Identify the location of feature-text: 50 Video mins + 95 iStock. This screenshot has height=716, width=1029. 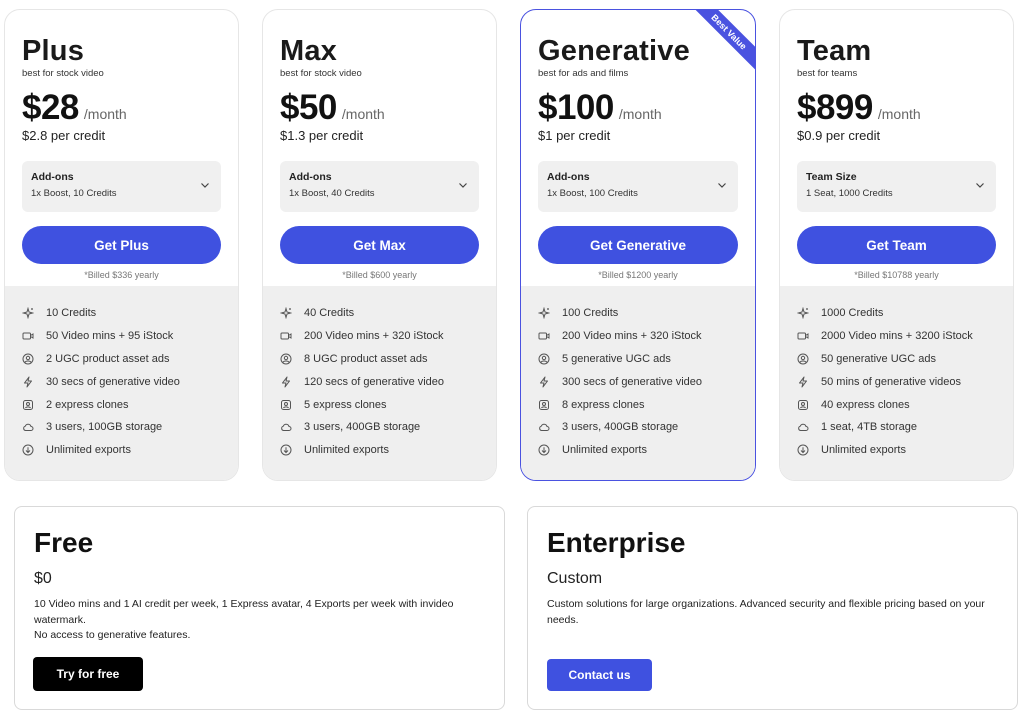
(110, 336).